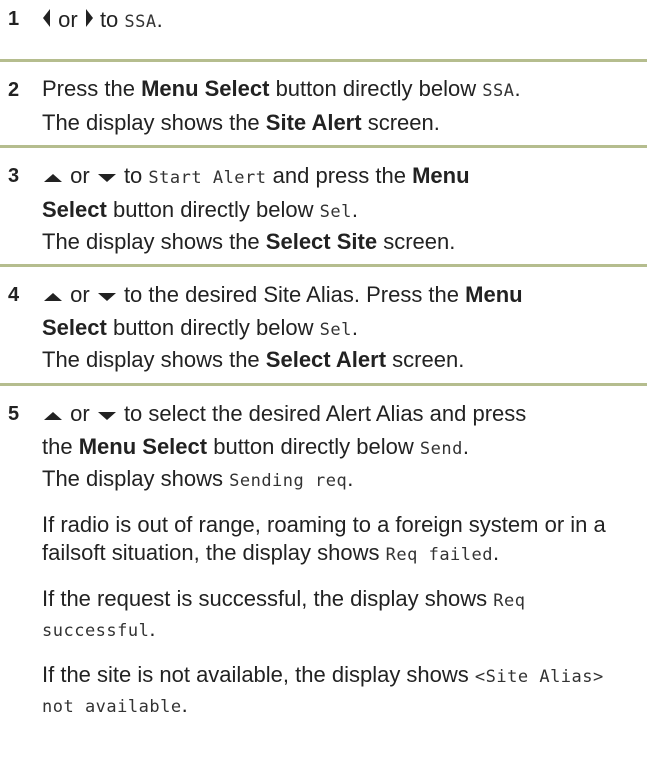  Describe the element at coordinates (14, 414) in the screenshot. I see `step-number: 5` at that location.